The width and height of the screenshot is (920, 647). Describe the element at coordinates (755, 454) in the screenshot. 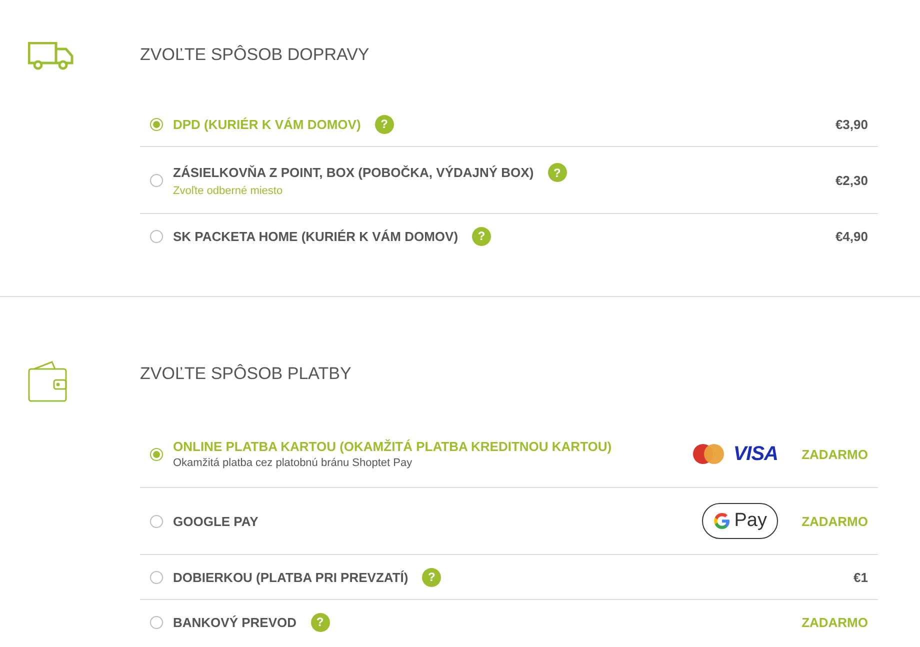

I see `card-brand-logo: VISA` at that location.